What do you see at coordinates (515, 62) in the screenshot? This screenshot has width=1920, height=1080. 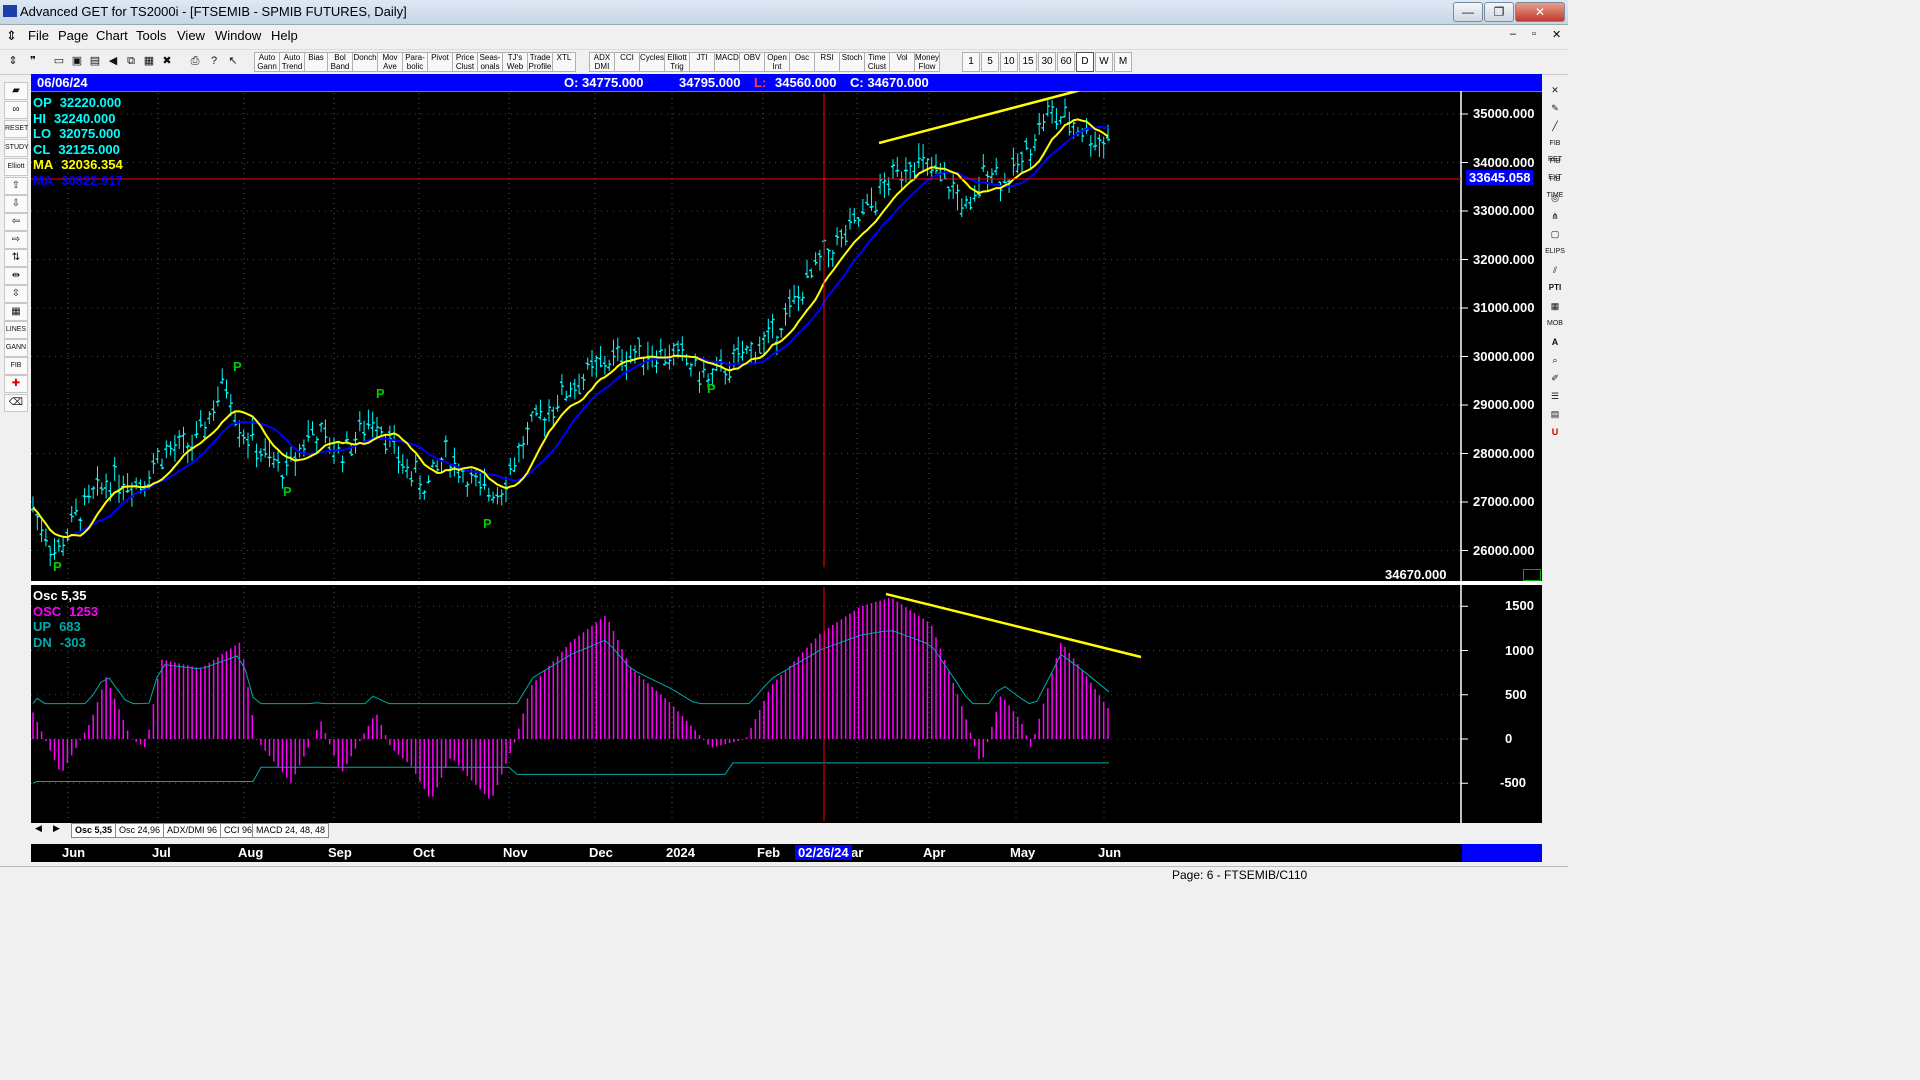 I see `study-button-tj-s-web: TJ's Web` at bounding box center [515, 62].